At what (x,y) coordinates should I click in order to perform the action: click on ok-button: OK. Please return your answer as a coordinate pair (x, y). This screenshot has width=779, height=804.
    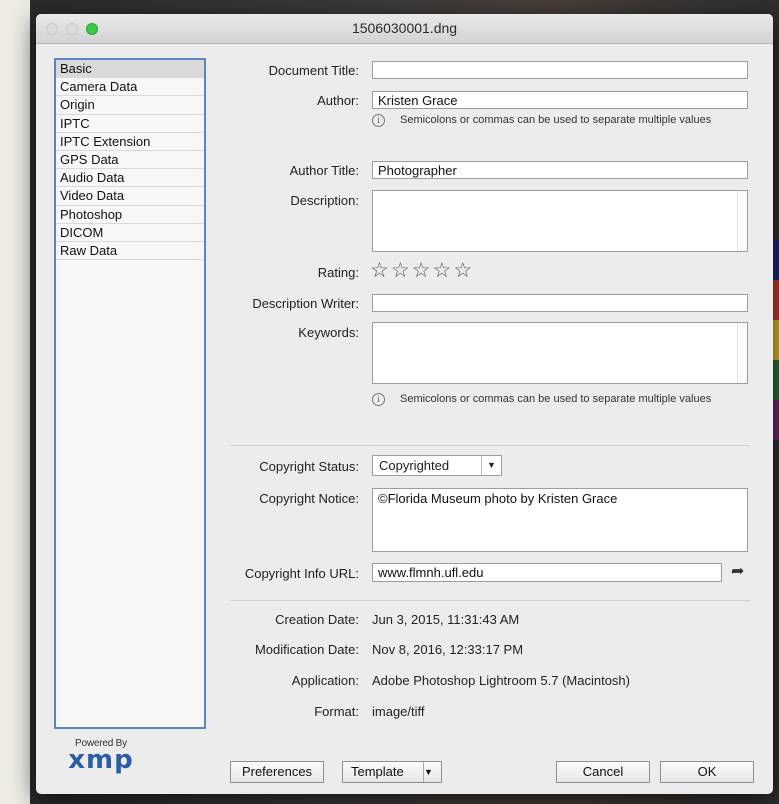
    Looking at the image, I should click on (707, 772).